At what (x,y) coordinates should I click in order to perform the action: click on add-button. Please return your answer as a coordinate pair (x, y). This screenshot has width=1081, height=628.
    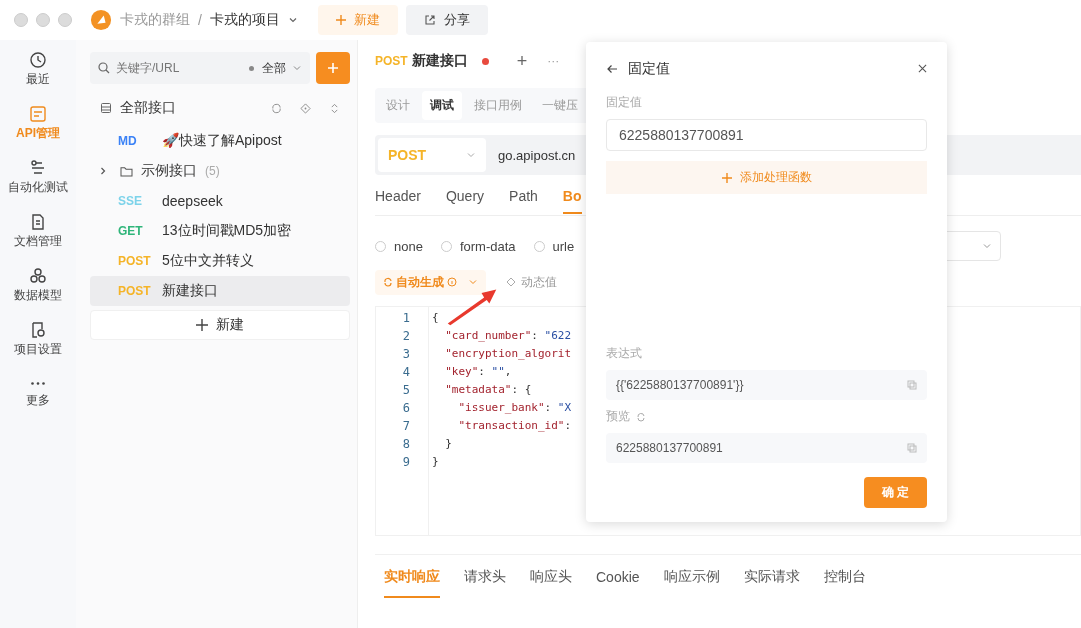
    Looking at the image, I should click on (333, 68).